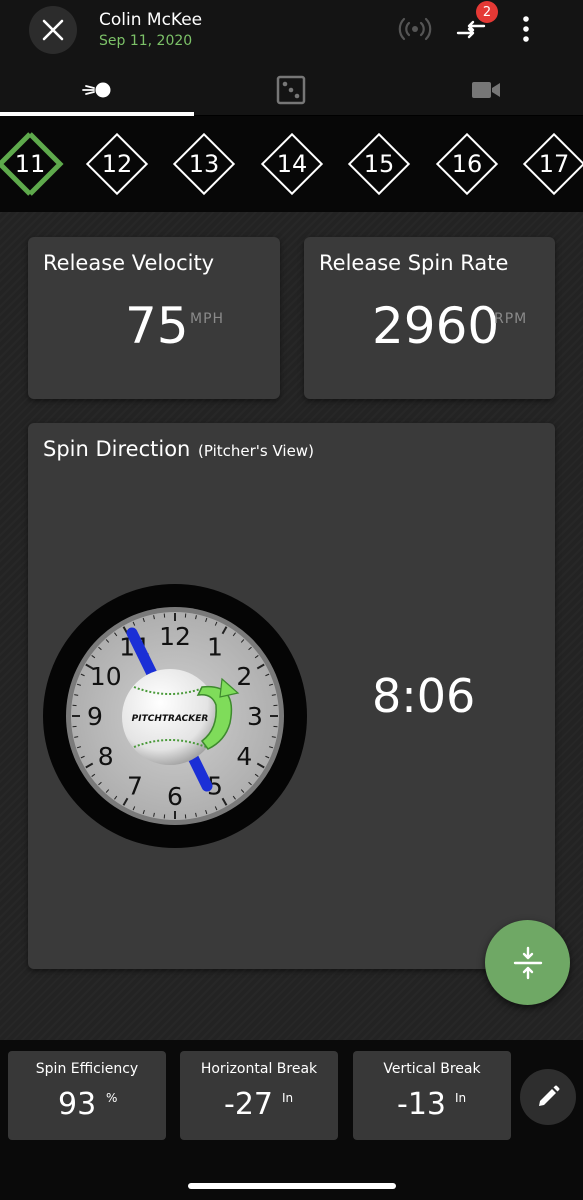 This screenshot has width=583, height=1200. I want to click on clock-number: 4, so click(244, 756).